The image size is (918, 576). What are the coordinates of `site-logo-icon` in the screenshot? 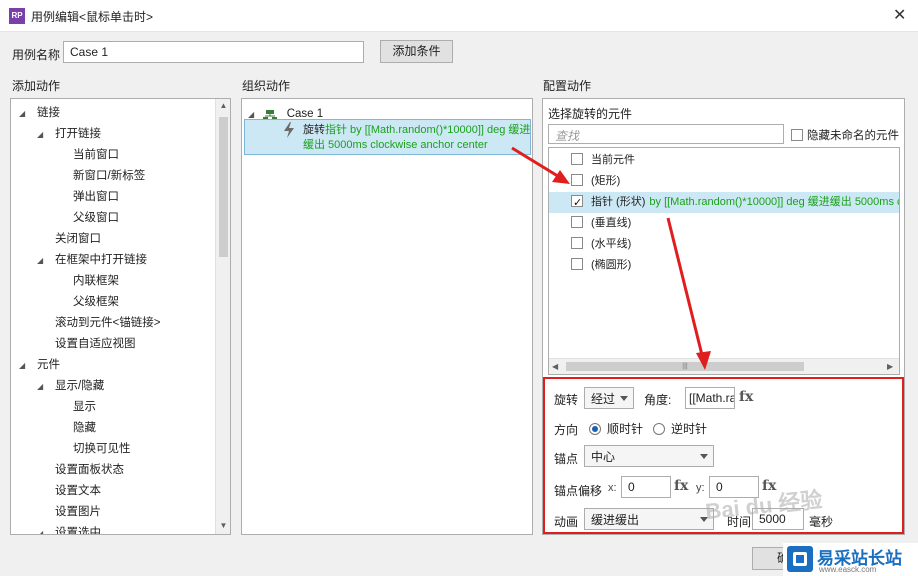 It's located at (800, 559).